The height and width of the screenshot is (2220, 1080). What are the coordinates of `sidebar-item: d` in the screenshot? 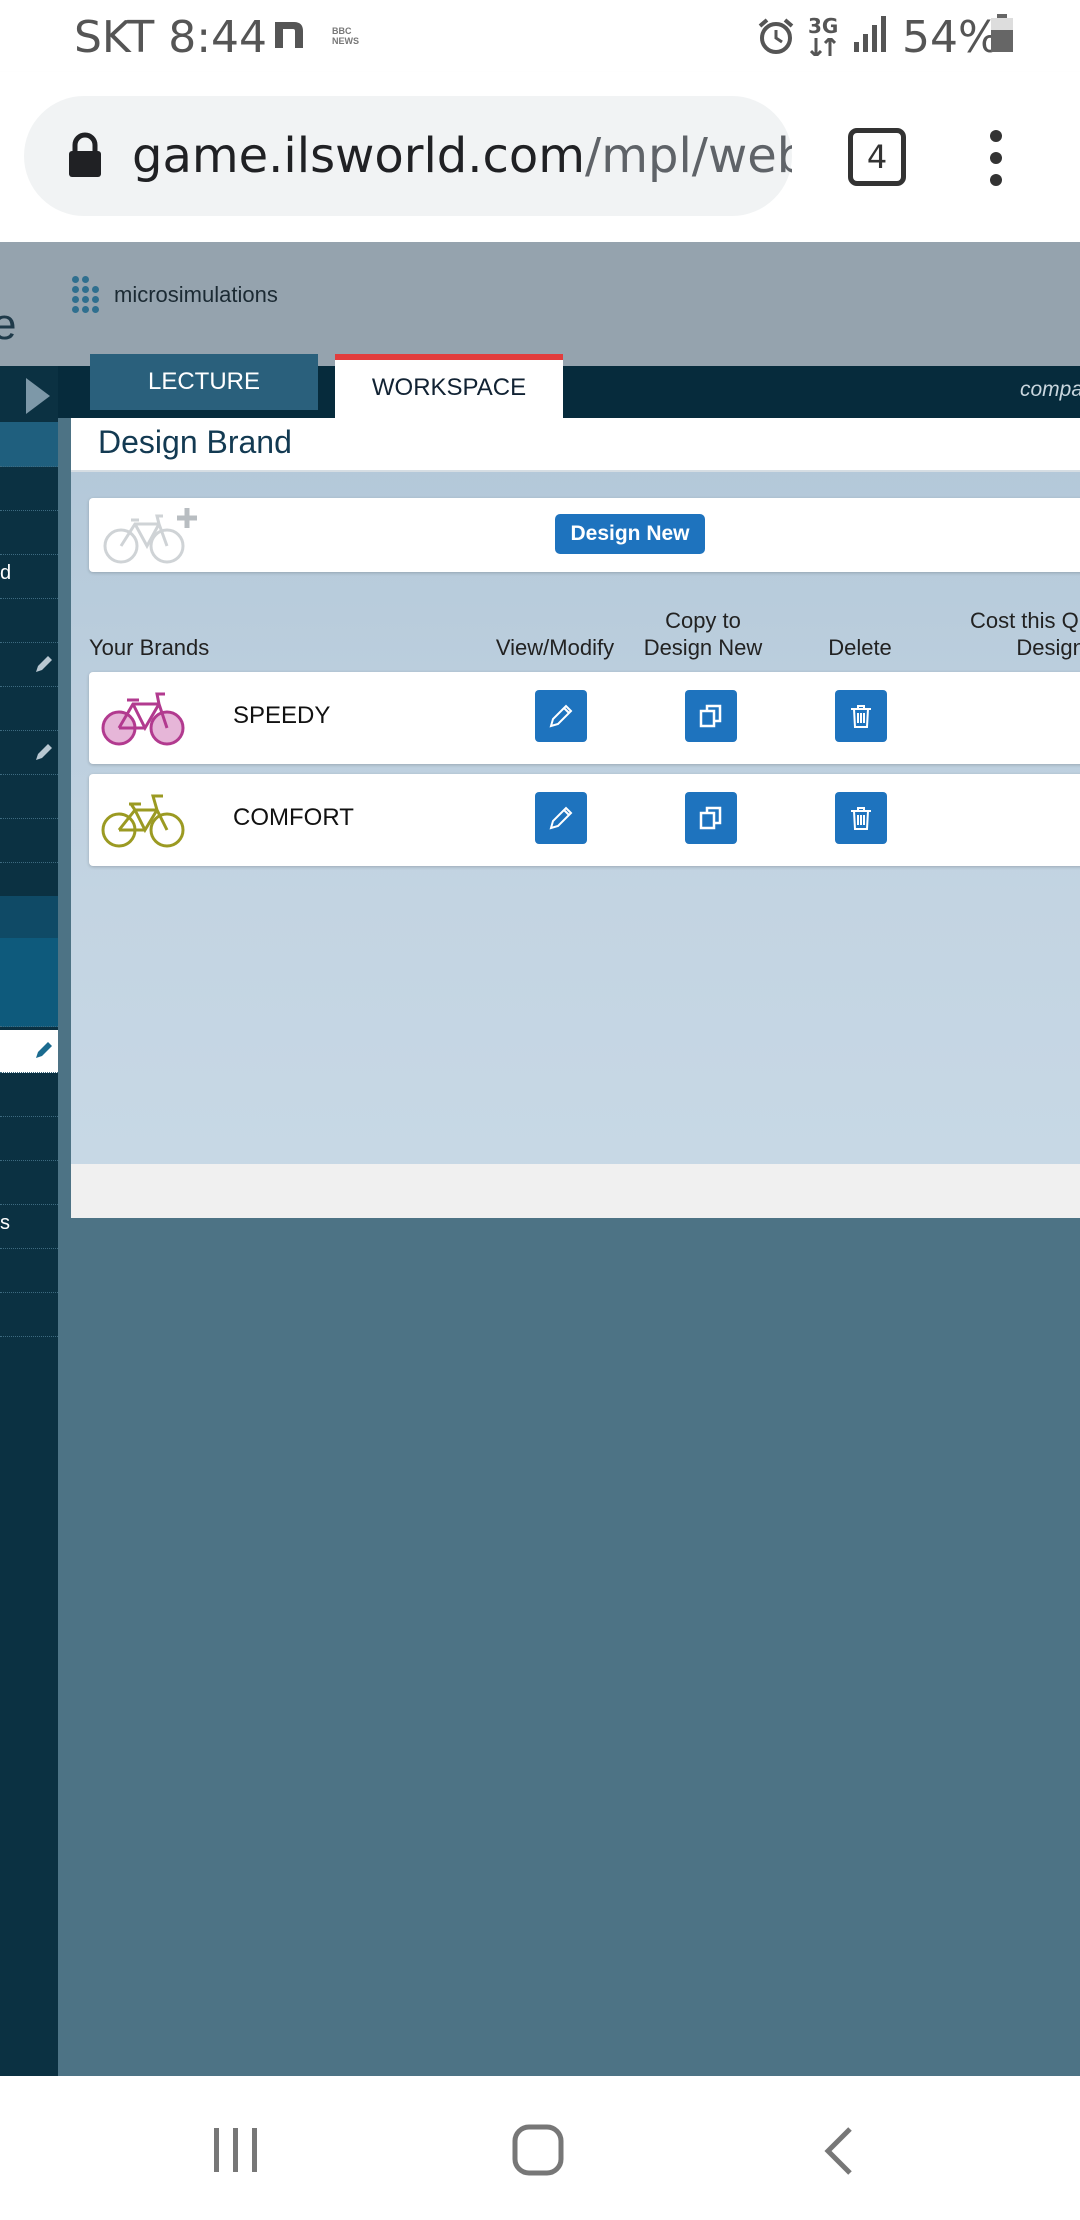 It's located at (29, 576).